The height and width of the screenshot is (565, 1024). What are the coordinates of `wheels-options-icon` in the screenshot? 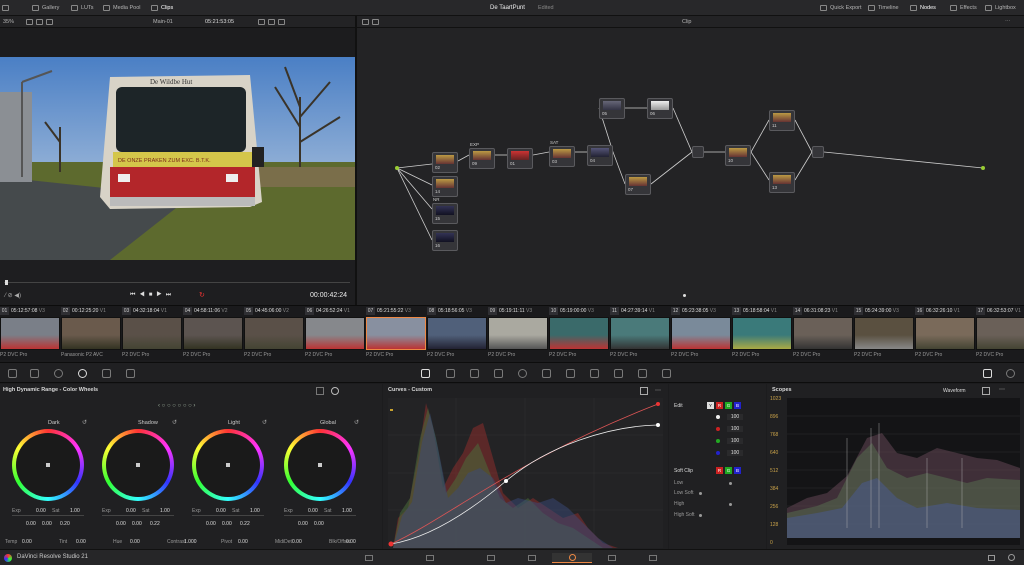 It's located at (320, 391).